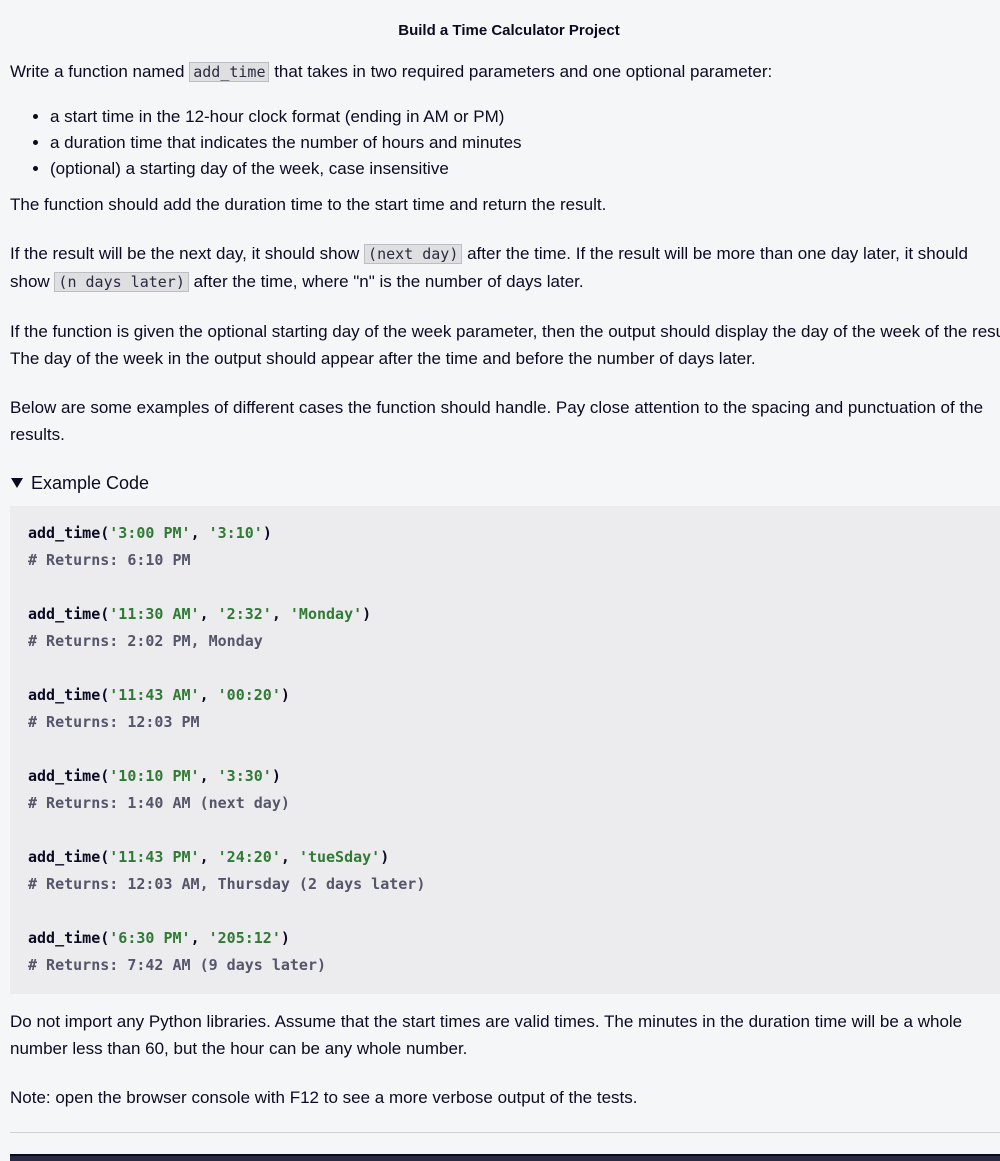  What do you see at coordinates (159, 803) in the screenshot?
I see `code-comment: # Returns: 1:40 AM (next day)` at bounding box center [159, 803].